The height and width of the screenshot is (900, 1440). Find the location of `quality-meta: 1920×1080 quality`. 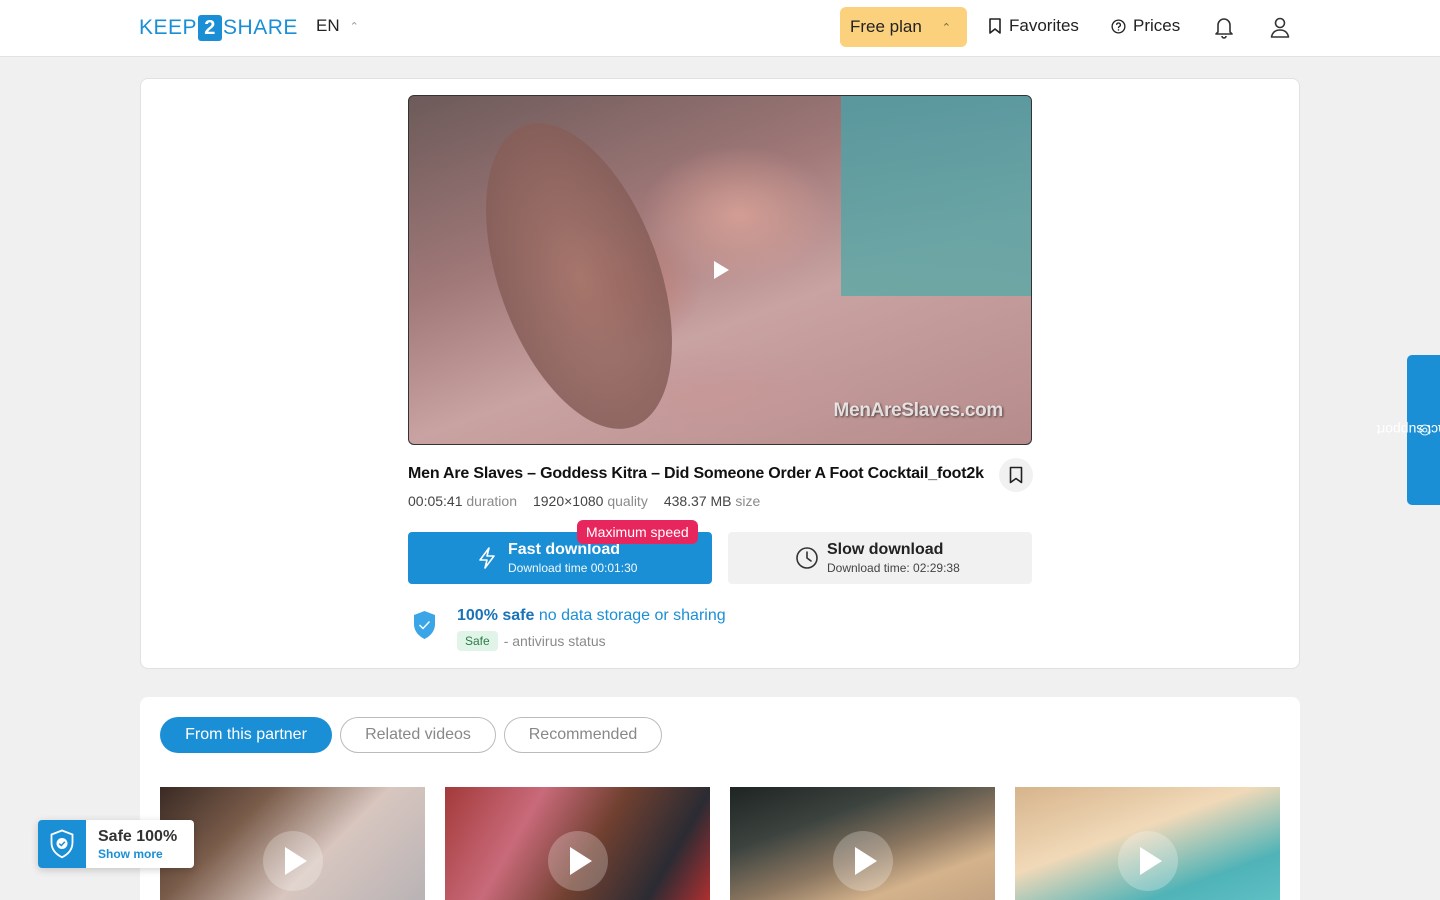

quality-meta: 1920×1080 quality is located at coordinates (590, 501).